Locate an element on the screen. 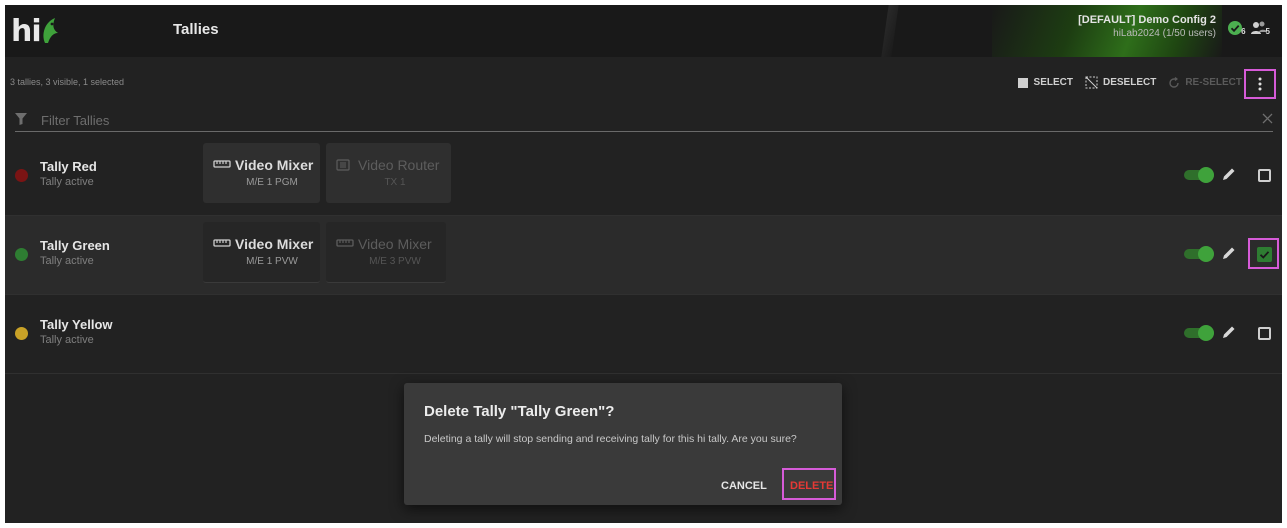 Image resolution: width=1287 pixels, height=528 pixels. select-all-icon is located at coordinates (1022, 82).